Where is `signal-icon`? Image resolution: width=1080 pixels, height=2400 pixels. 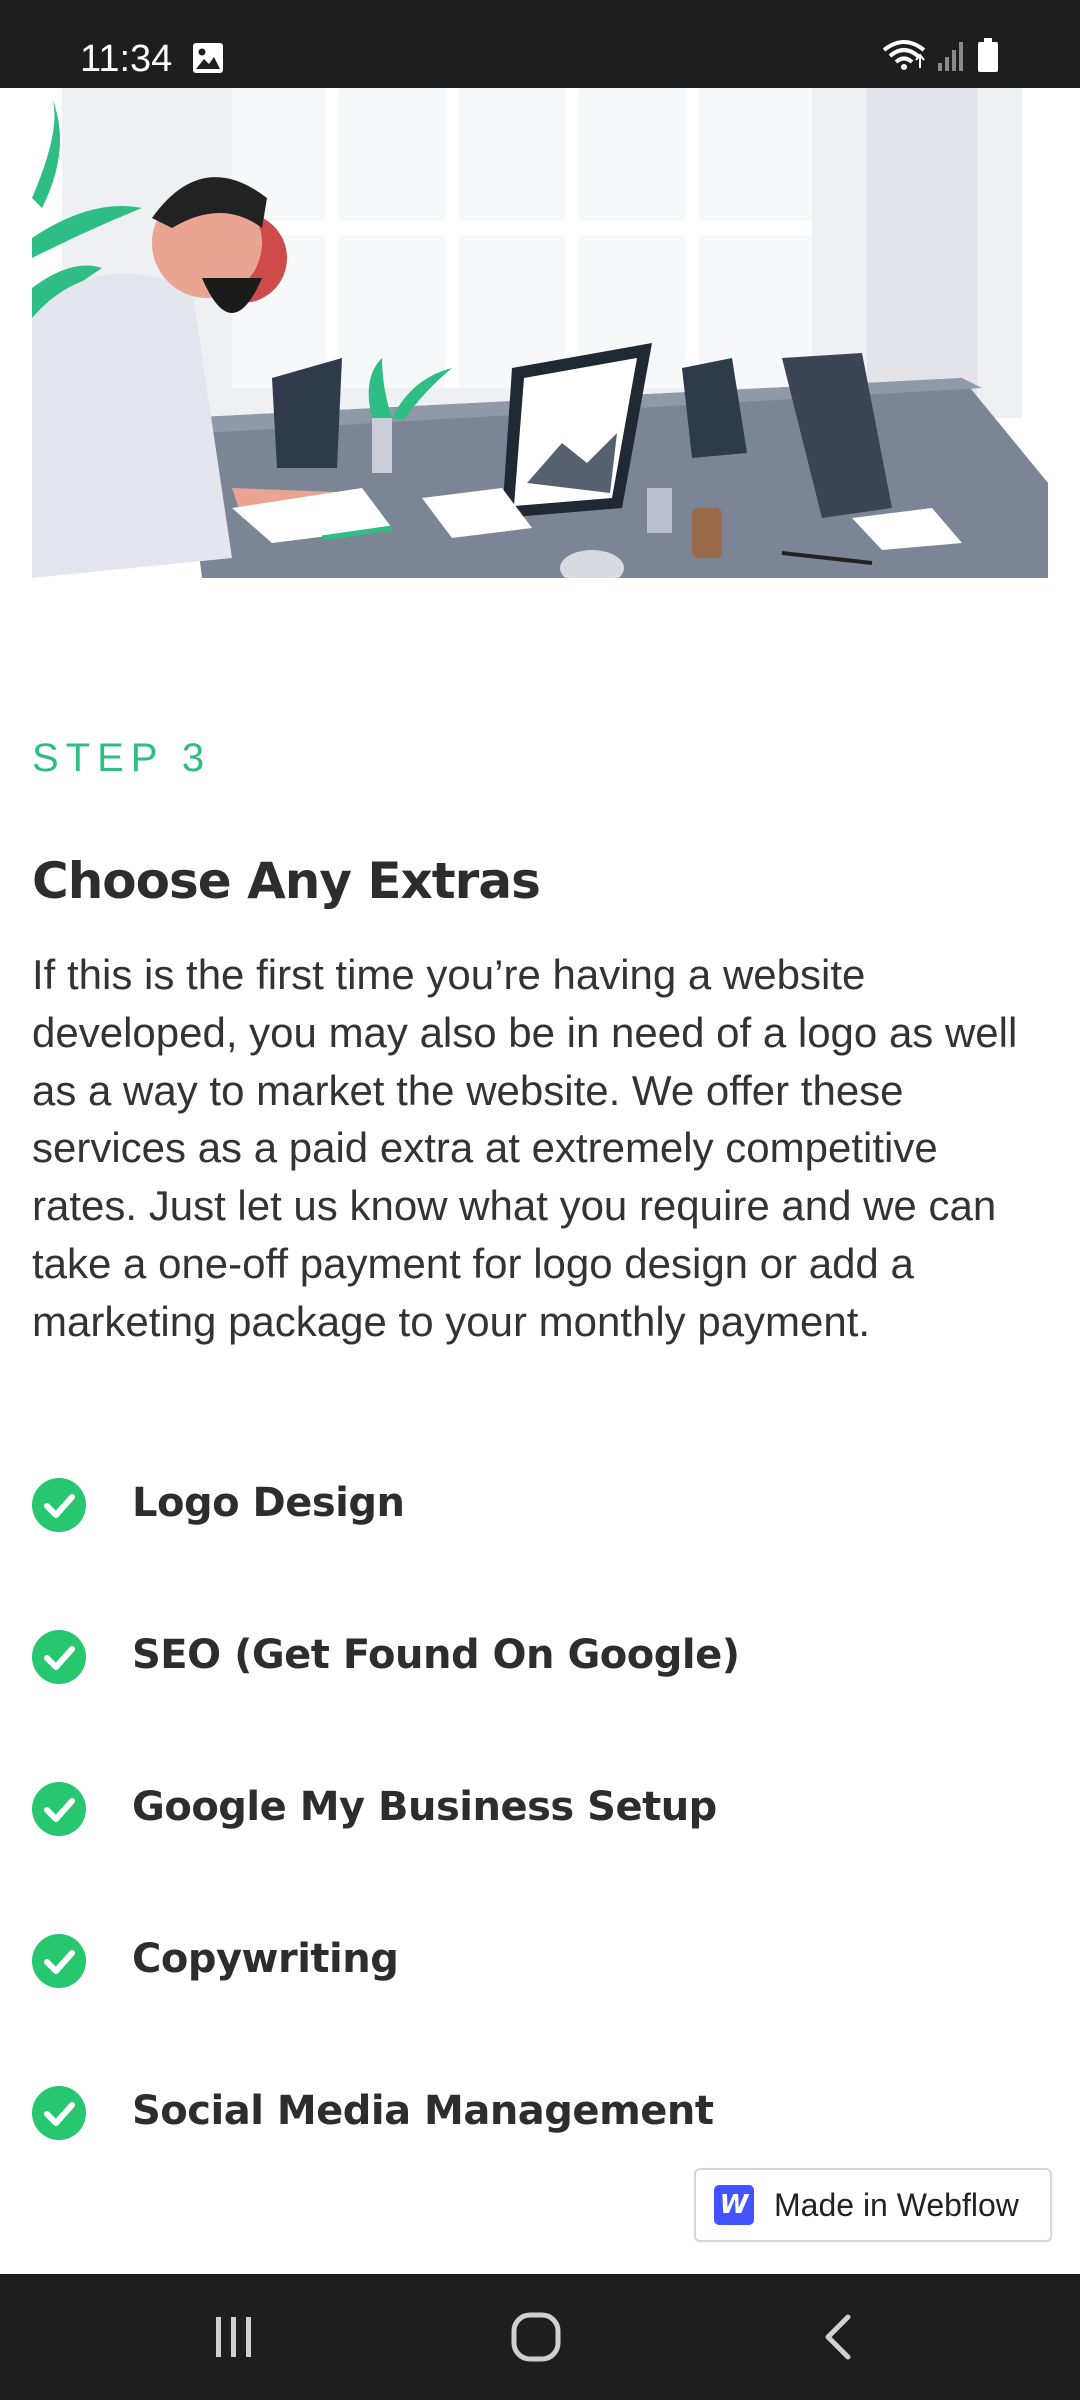
signal-icon is located at coordinates (950, 56).